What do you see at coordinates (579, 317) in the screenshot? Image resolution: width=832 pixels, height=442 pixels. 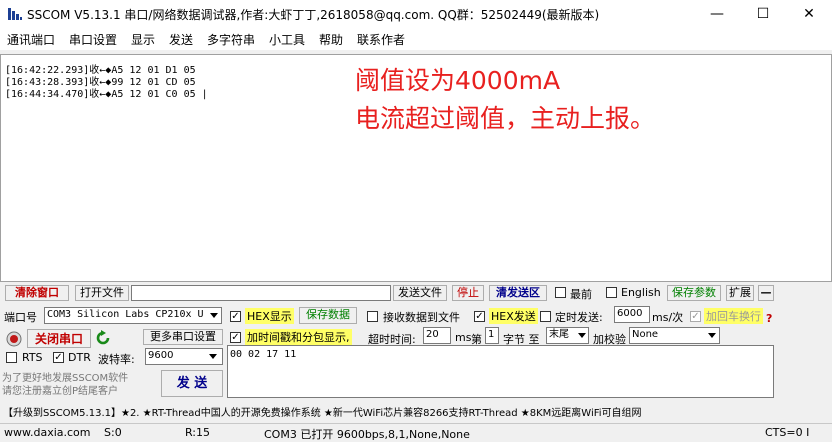 I see `timed-send-label: 定时发送:` at bounding box center [579, 317].